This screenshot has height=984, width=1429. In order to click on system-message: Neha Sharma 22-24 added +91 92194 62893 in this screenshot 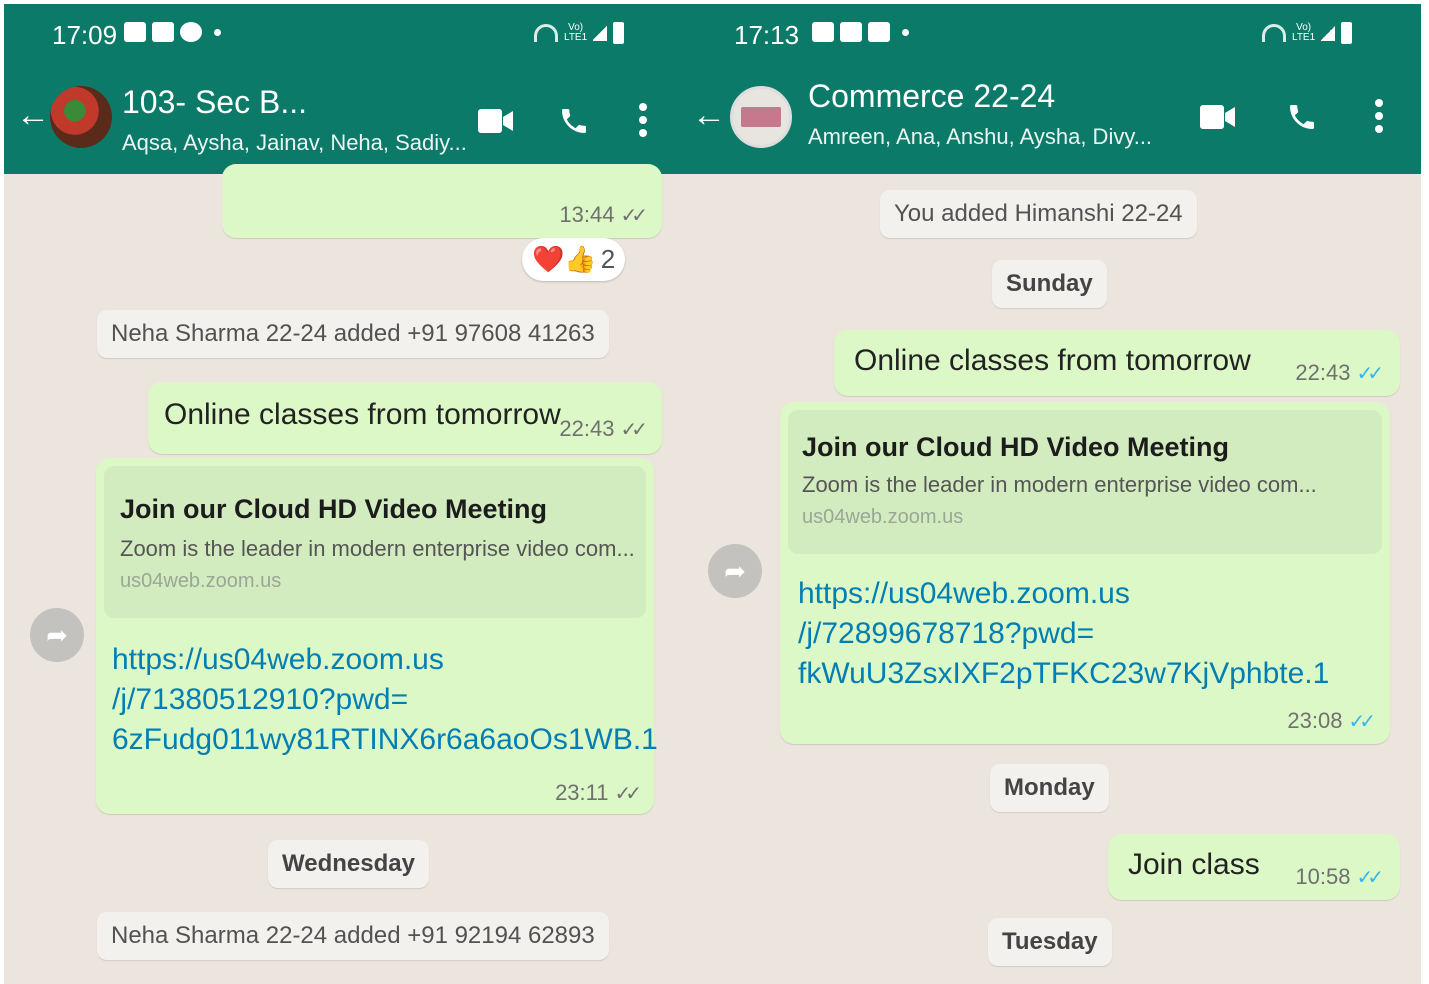, I will do `click(353, 936)`.